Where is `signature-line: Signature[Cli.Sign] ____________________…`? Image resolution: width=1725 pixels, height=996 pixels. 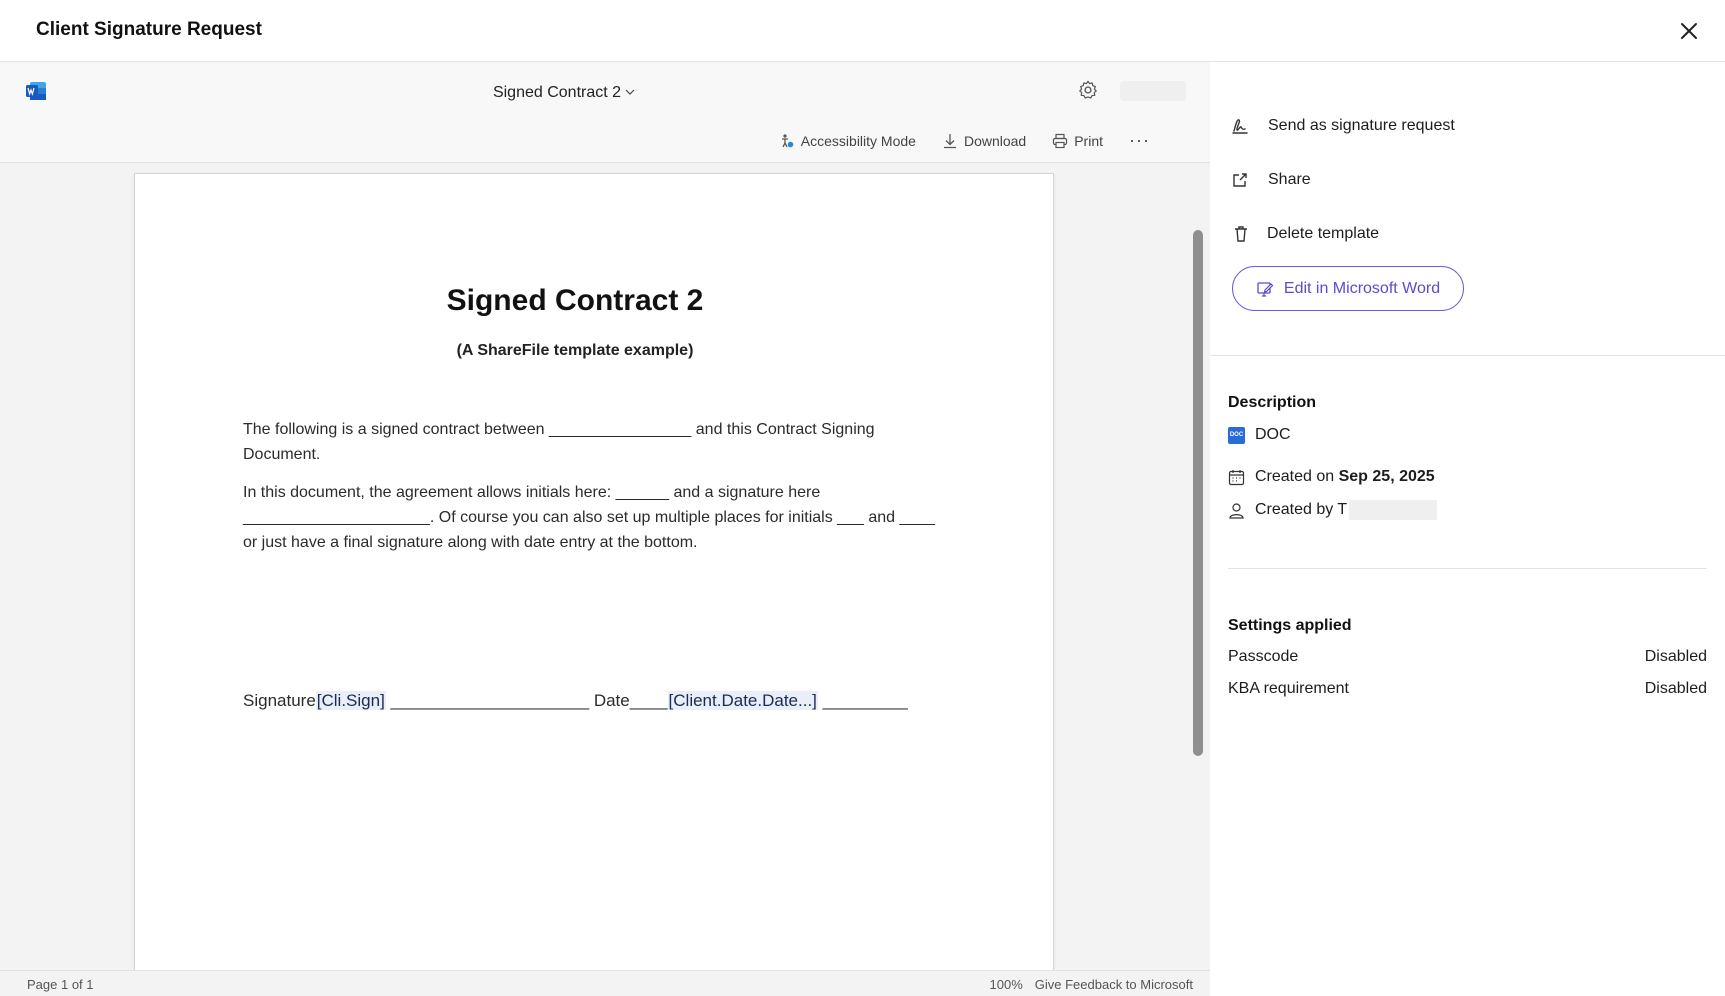 signature-line: Signature[Cli.Sign] ____________________… is located at coordinates (575, 701).